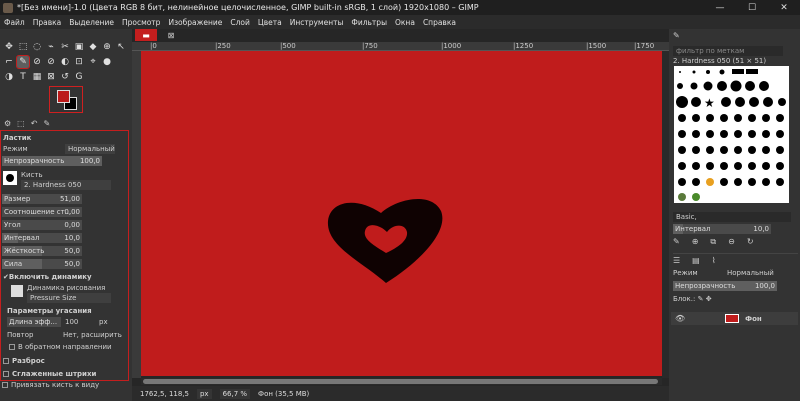 The image size is (800, 401). I want to click on brush-filter-input: фильтр по меткам, so click(728, 51).